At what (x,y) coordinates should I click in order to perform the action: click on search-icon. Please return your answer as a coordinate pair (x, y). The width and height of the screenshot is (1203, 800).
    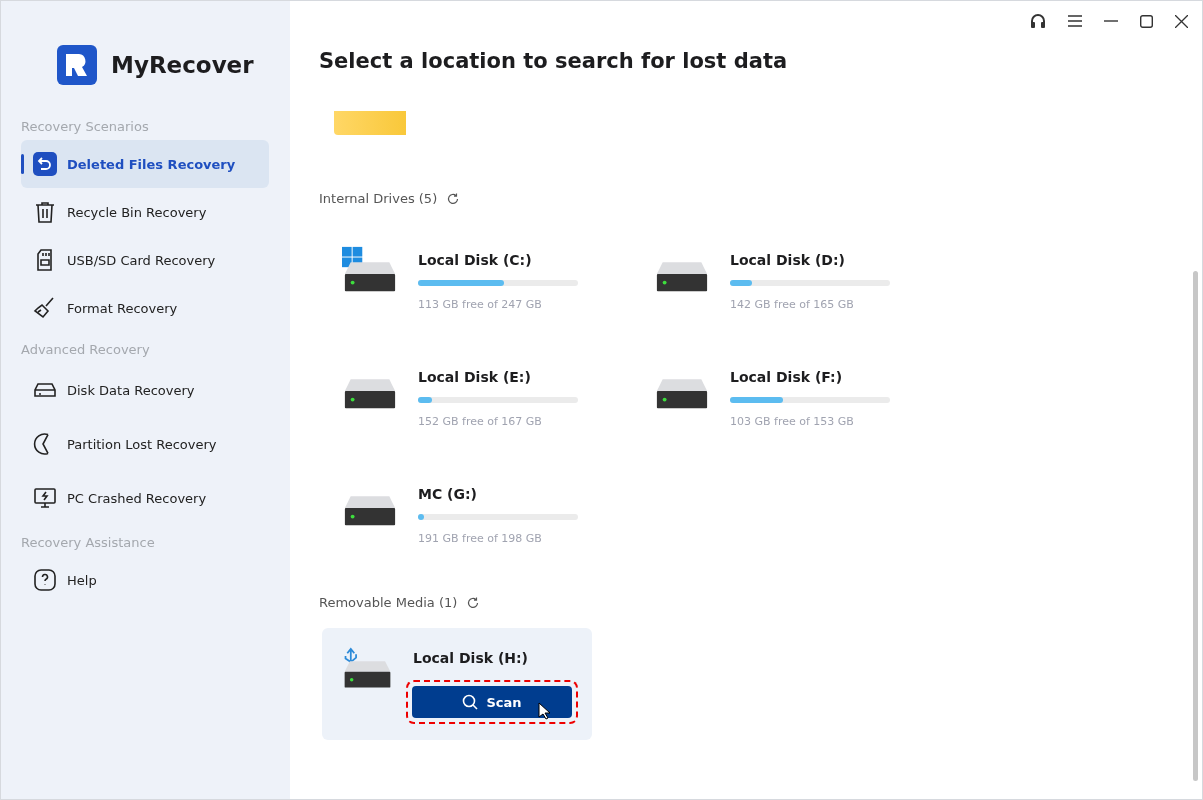
    Looking at the image, I should click on (470, 702).